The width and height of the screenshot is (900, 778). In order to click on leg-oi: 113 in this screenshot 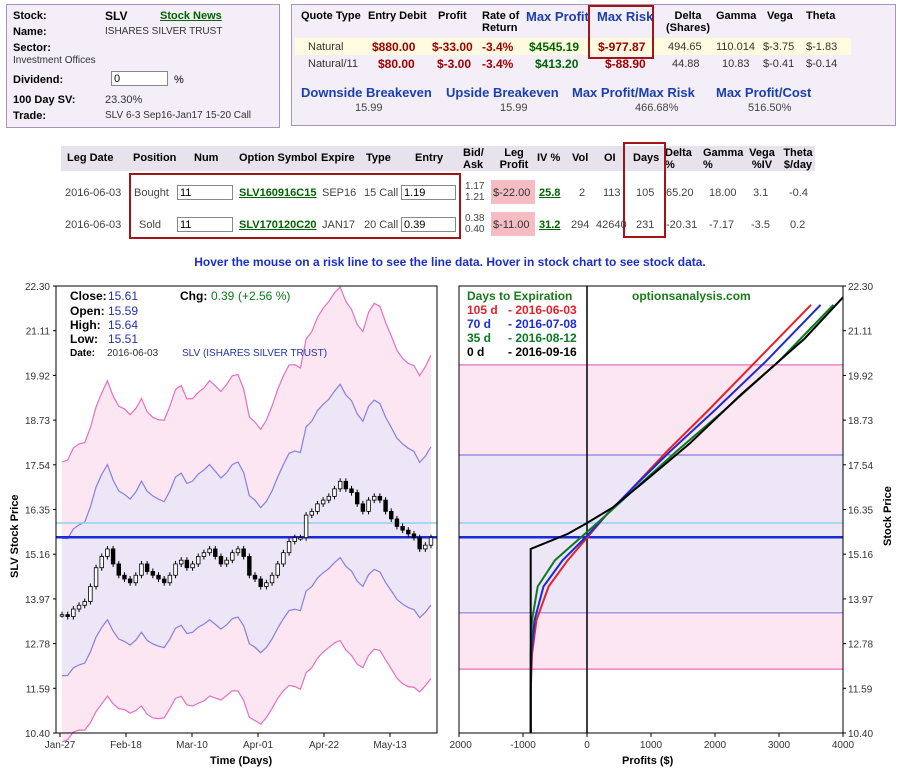, I will do `click(612, 193)`.